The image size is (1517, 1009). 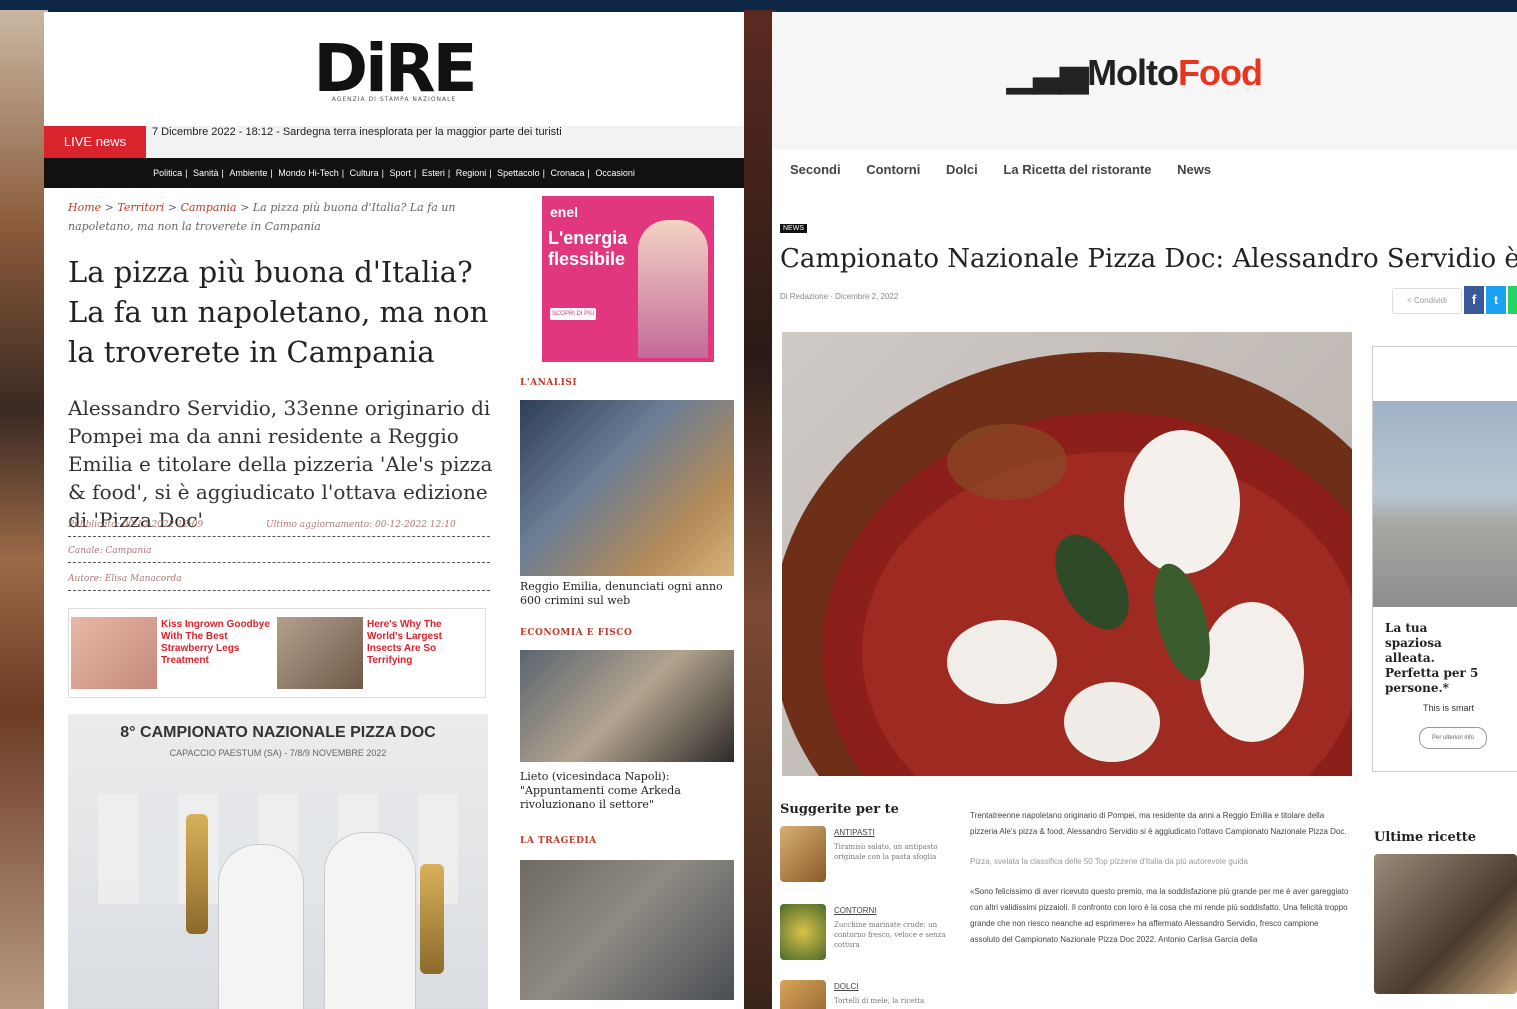 I want to click on enel-cta-button: SCOPRI DI PIÙ, so click(x=573, y=314).